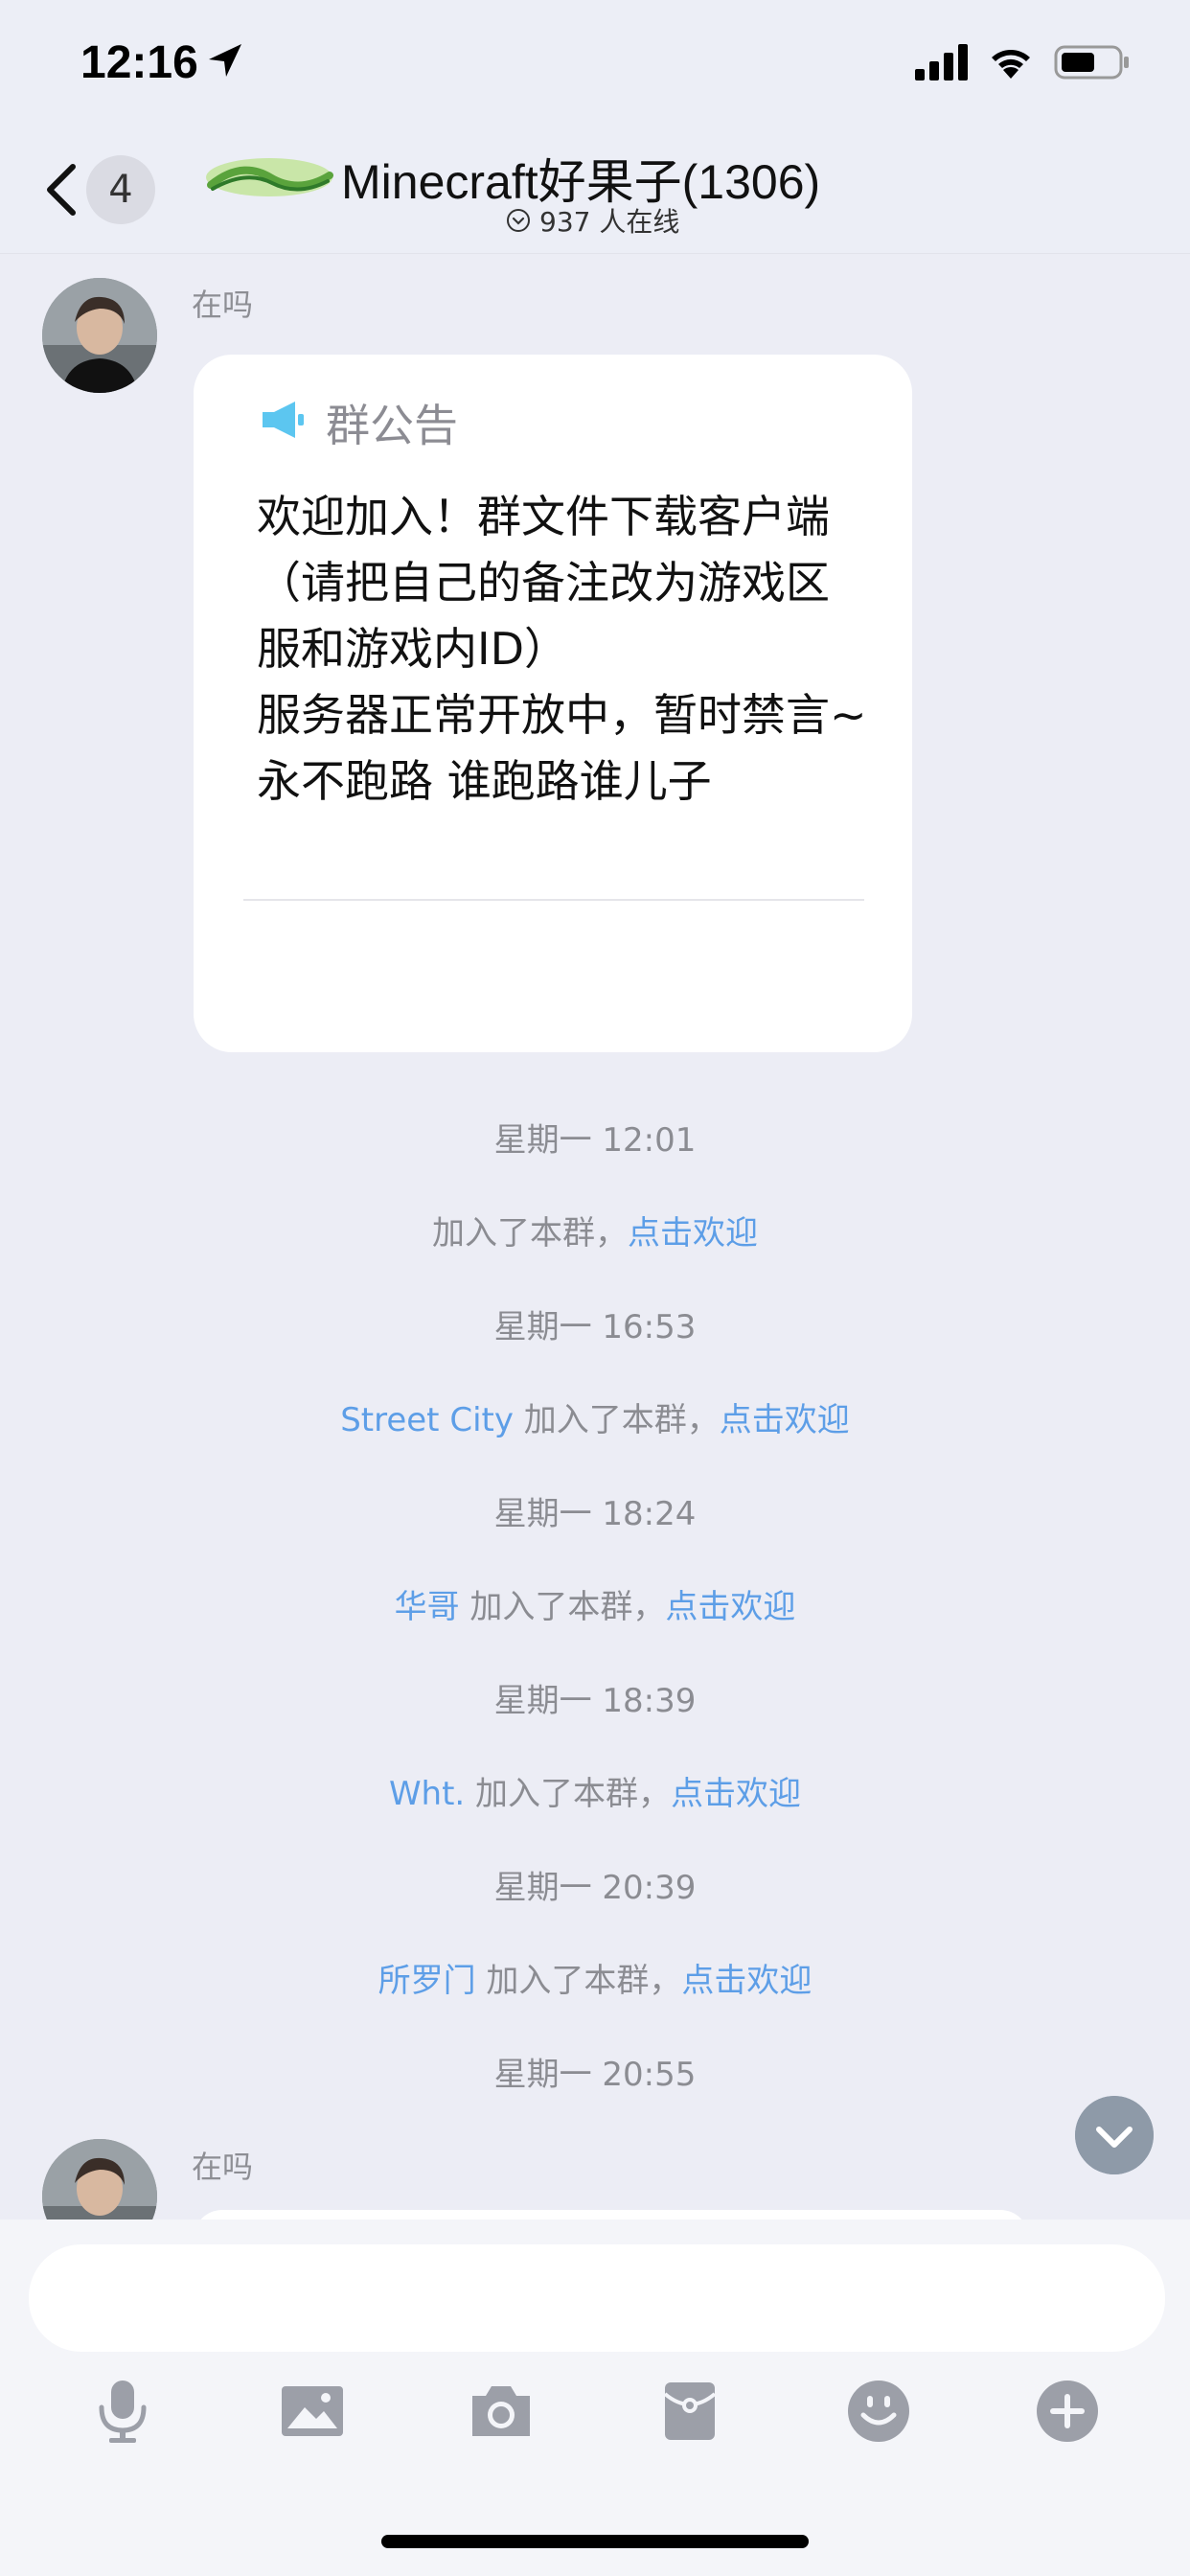  I want to click on member-name: 所罗门, so click(427, 1981).